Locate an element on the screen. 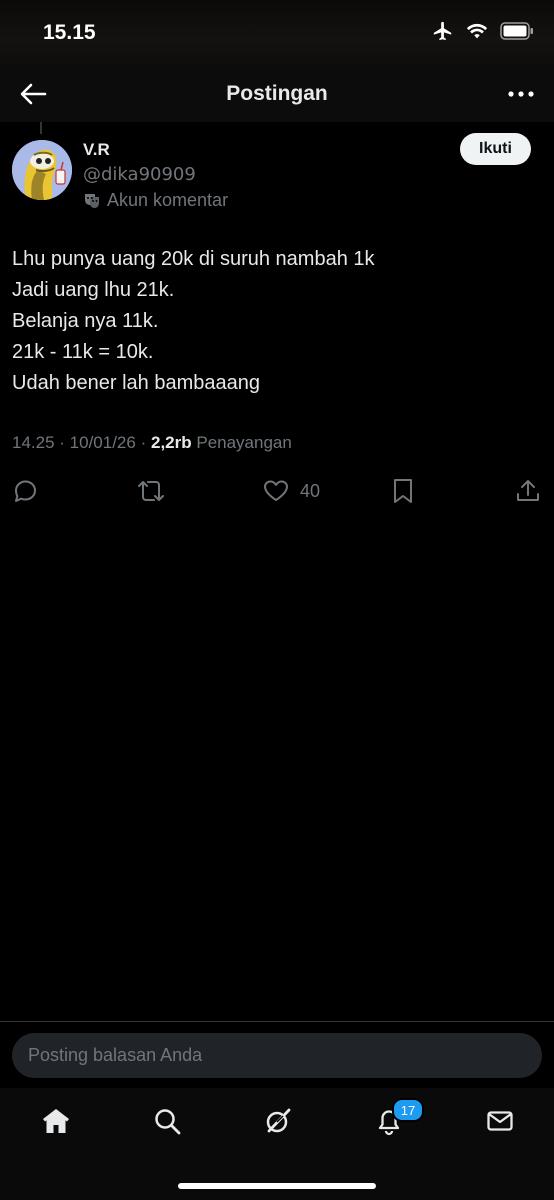  more-icon is located at coordinates (521, 94).